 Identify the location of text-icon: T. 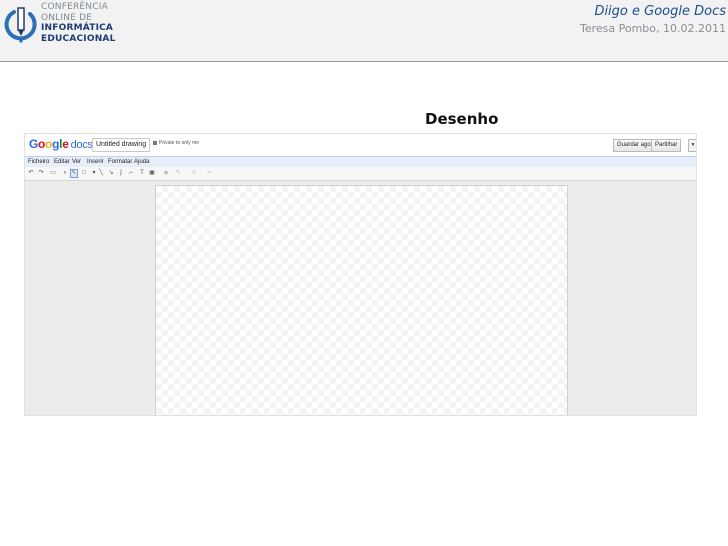
(142, 173).